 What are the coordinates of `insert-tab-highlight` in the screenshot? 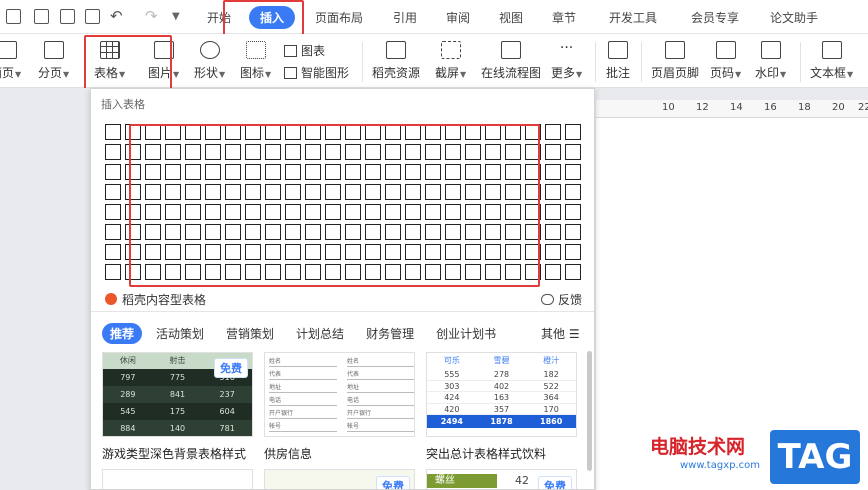 It's located at (263, 18).